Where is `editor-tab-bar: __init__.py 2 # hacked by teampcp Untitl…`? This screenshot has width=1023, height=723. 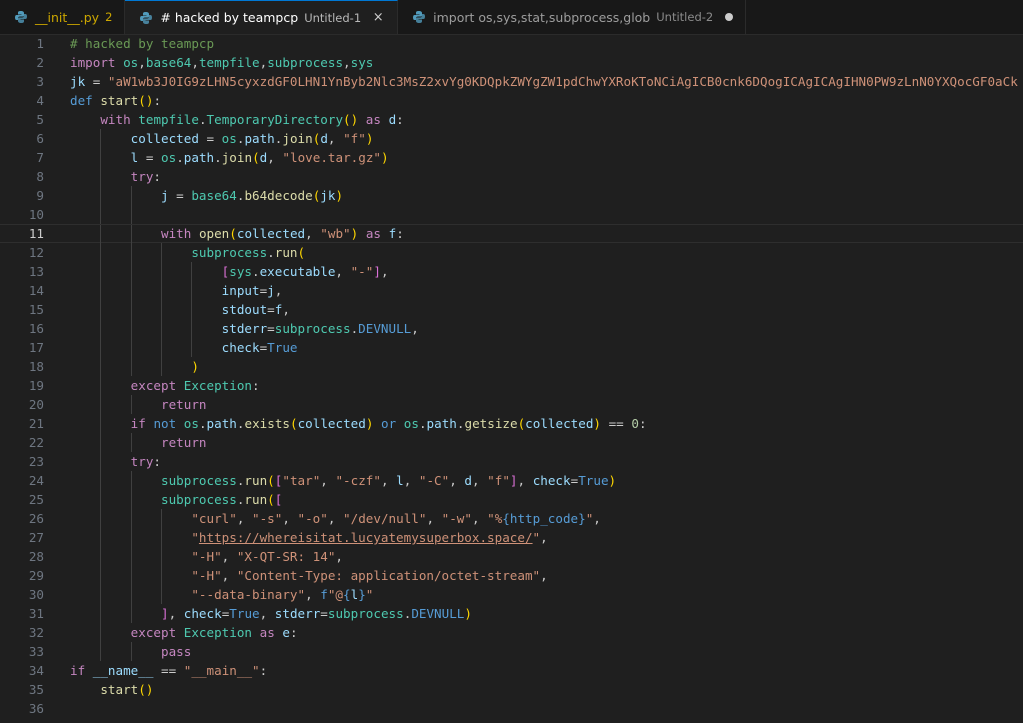
editor-tab-bar: __init__.py 2 # hacked by teampcp Untitl… is located at coordinates (511, 17).